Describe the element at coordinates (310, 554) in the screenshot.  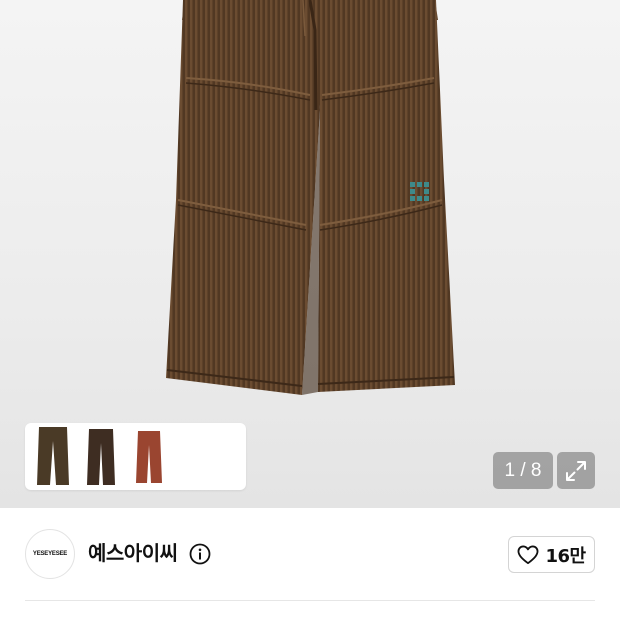
I see `brand-row: YESEYESEE 예스아이씨 16만` at that location.